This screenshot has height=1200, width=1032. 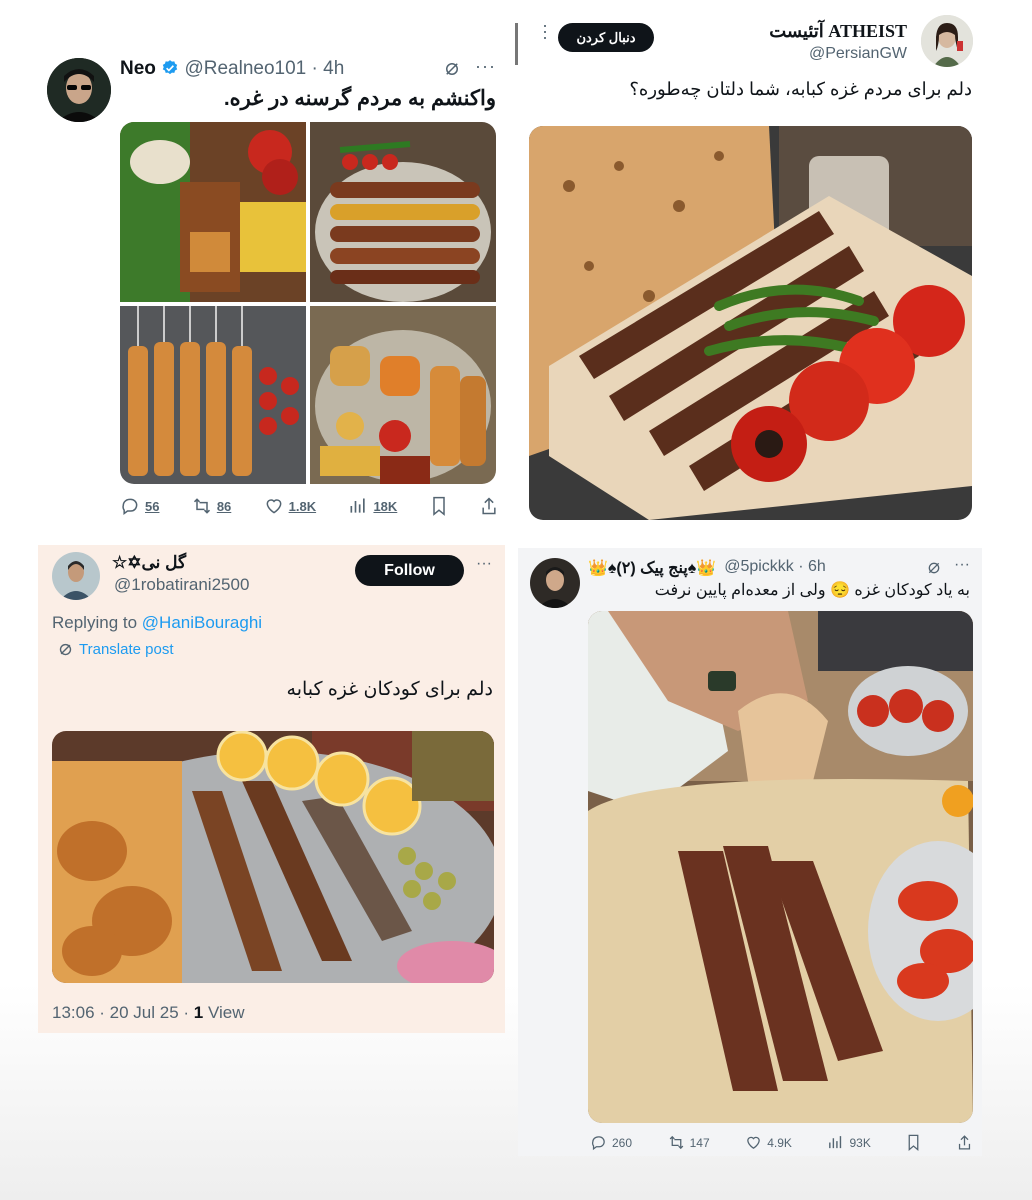 What do you see at coordinates (308, 303) in the screenshot?
I see `media-grid` at bounding box center [308, 303].